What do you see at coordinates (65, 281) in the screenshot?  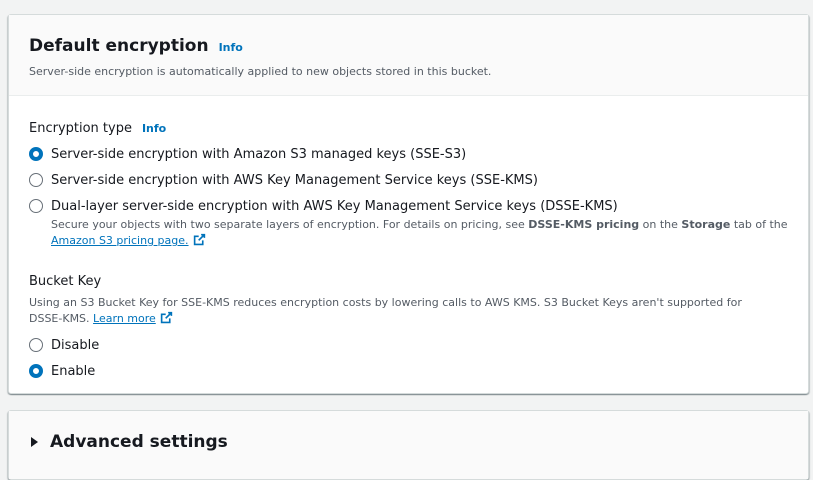 I see `bucket-key-label: Bucket Key` at bounding box center [65, 281].